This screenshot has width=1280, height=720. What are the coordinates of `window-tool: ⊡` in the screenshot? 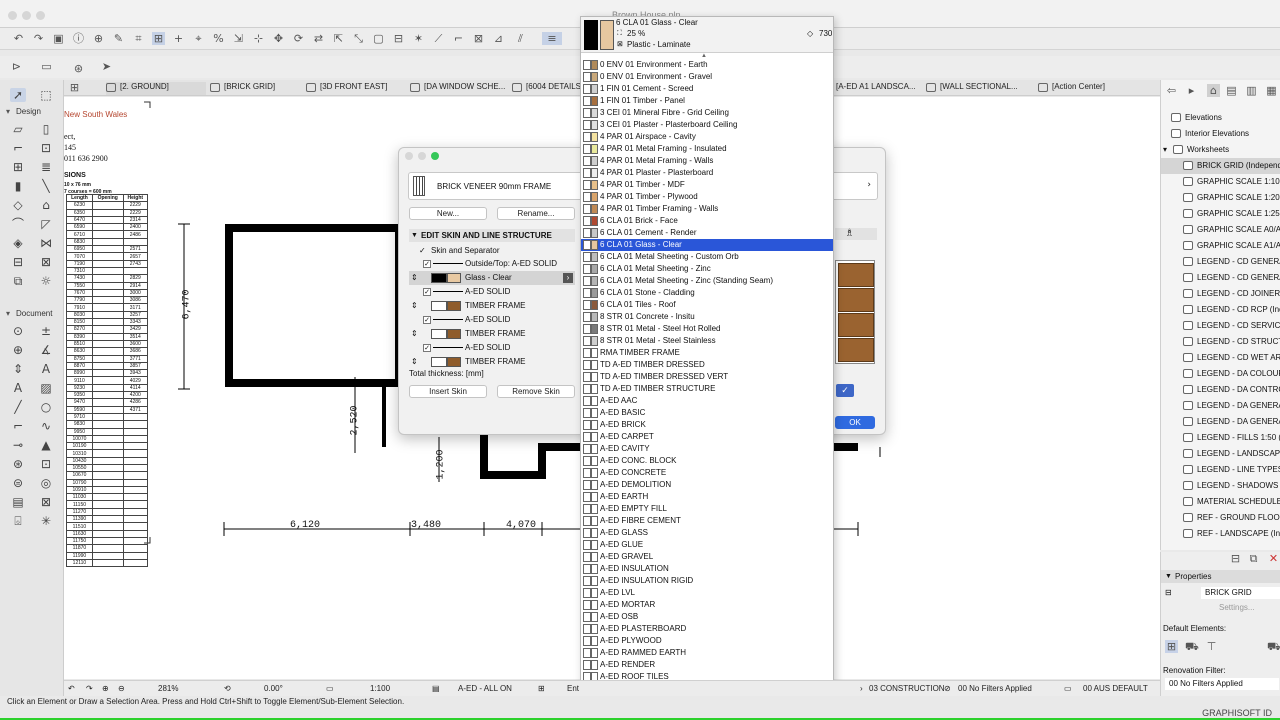 It's located at (46, 148).